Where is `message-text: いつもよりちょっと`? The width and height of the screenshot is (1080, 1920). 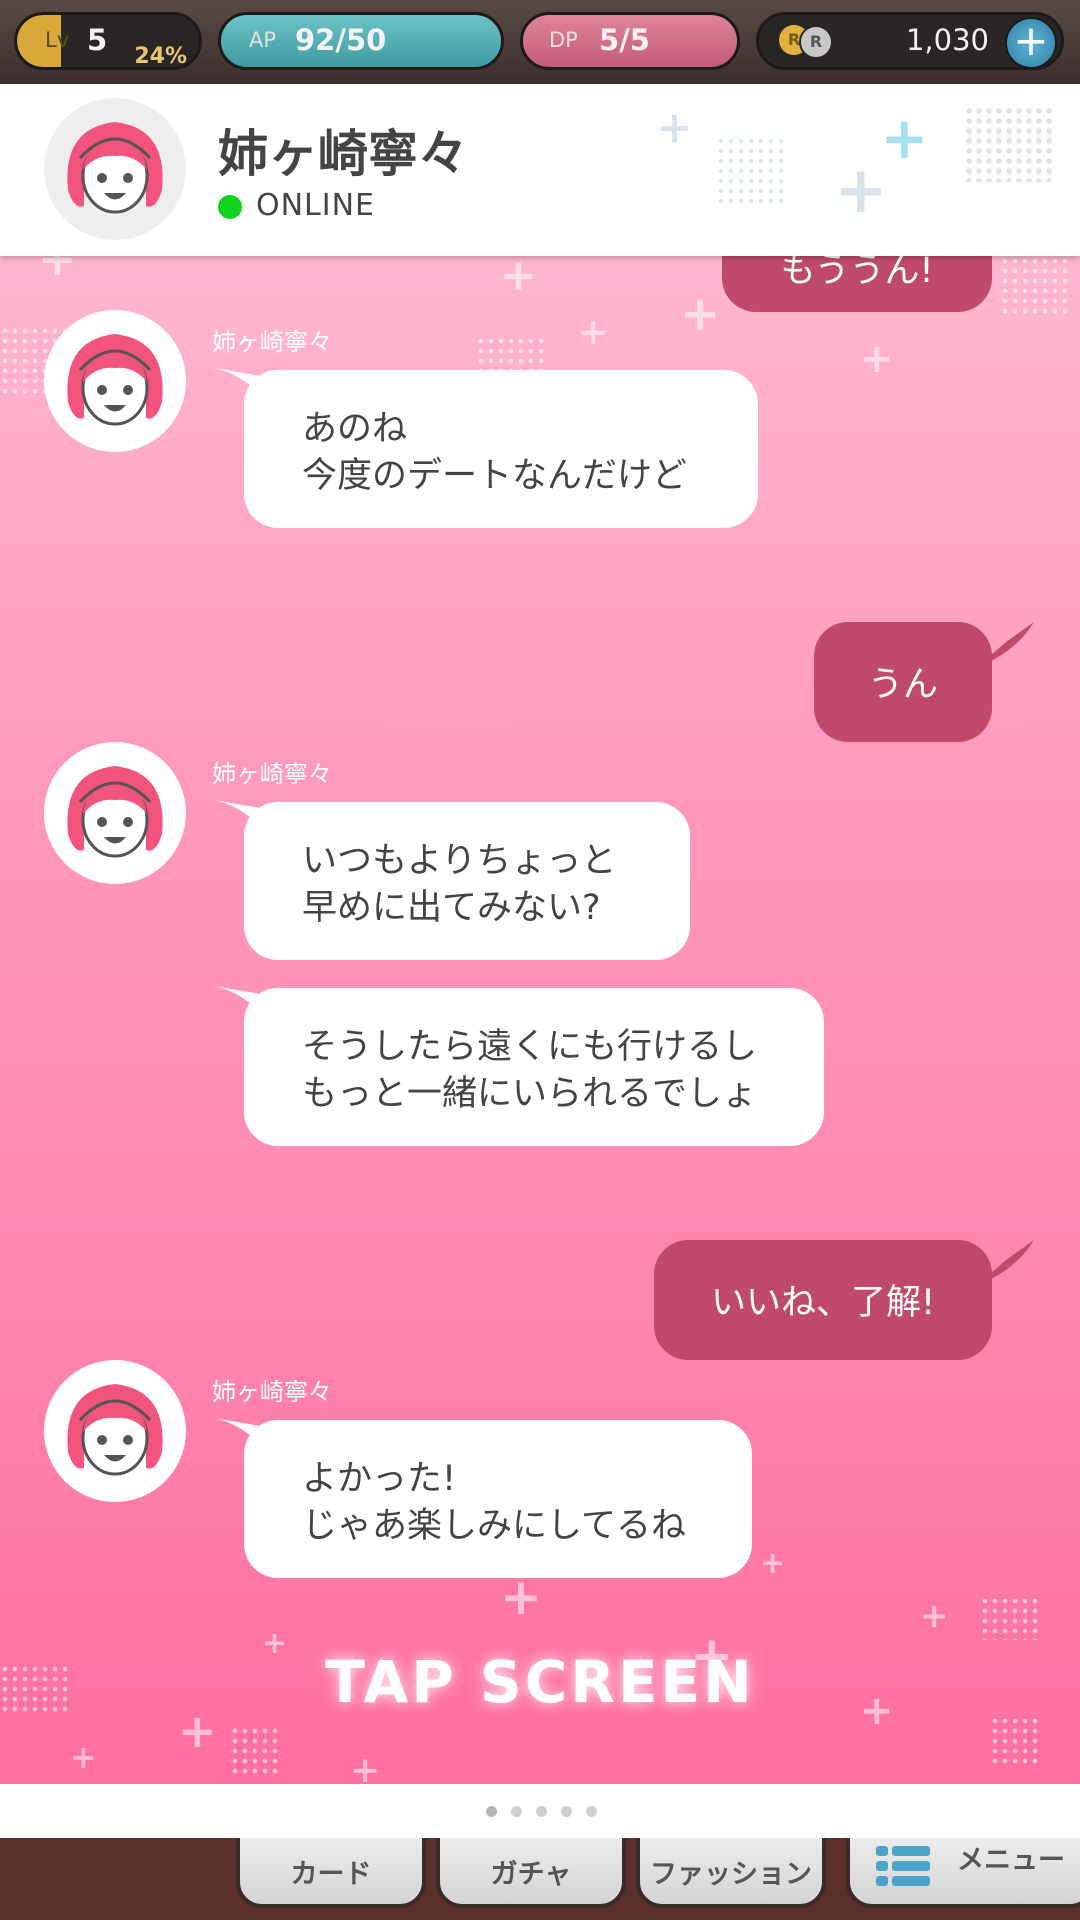 message-text: いつもよりちょっと is located at coordinates (459, 861).